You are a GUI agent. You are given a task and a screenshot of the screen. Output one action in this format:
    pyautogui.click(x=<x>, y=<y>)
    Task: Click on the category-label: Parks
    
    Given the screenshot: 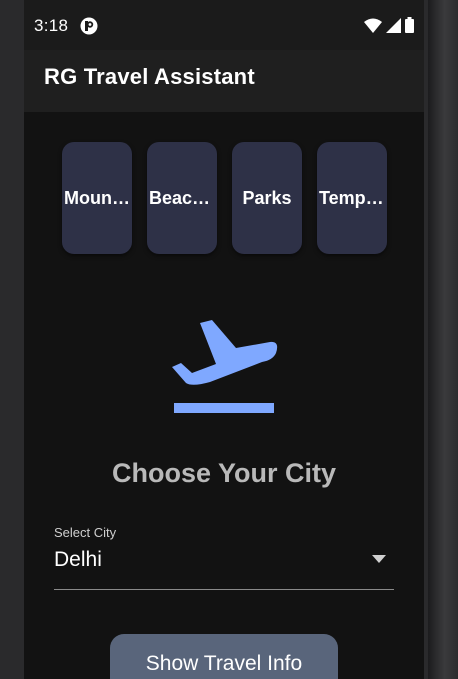 What is the action you would take?
    pyautogui.click(x=267, y=197)
    